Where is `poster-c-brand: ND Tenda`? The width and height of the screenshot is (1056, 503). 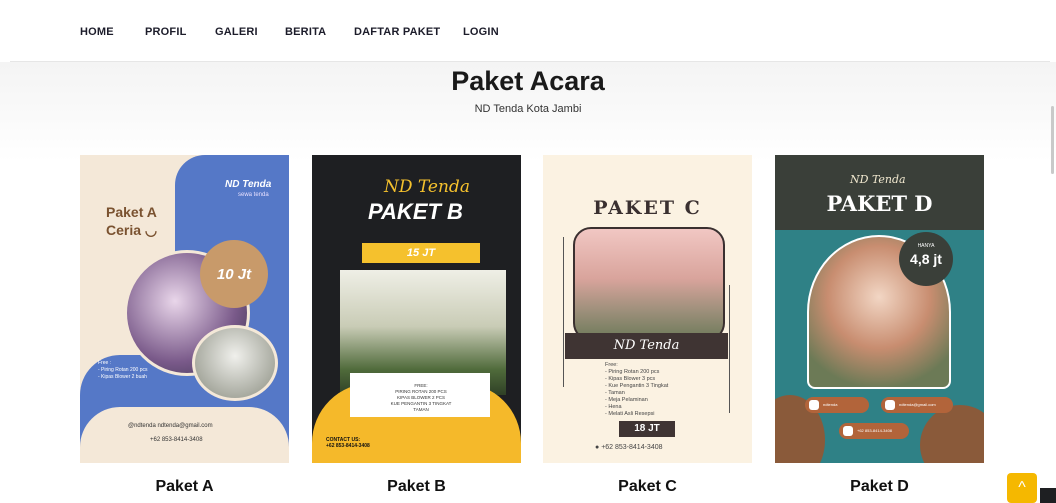 poster-c-brand: ND Tenda is located at coordinates (646, 346).